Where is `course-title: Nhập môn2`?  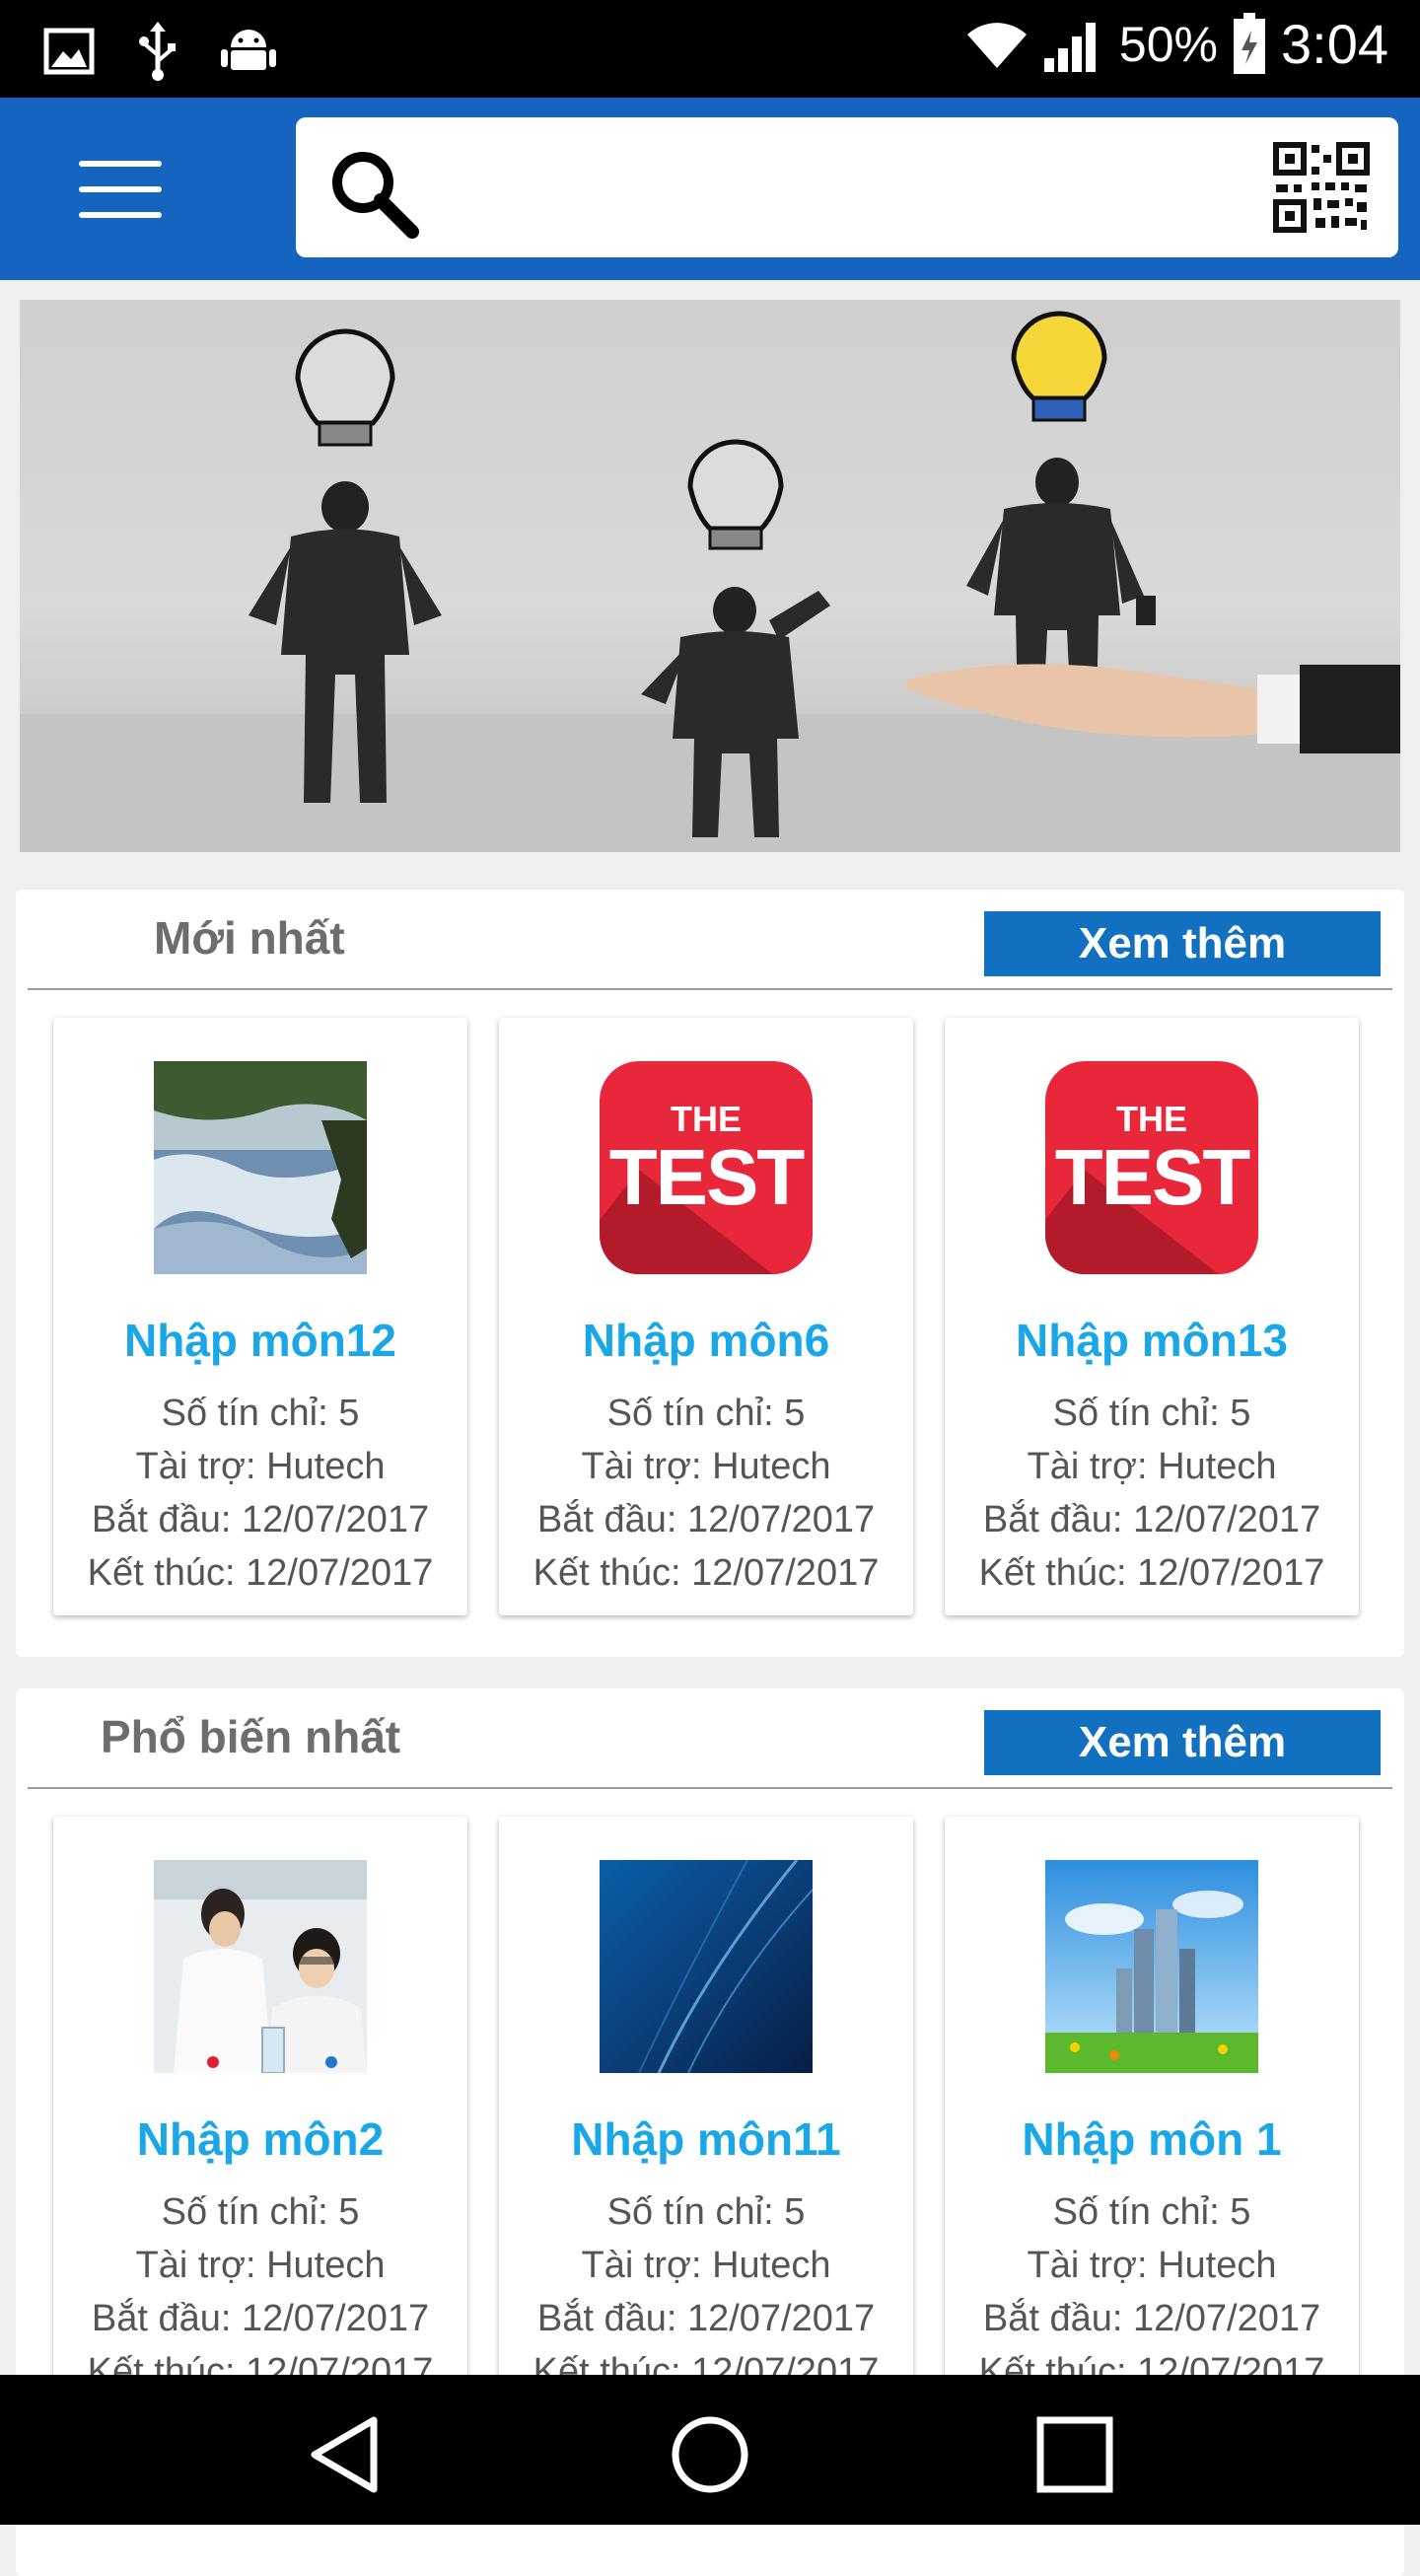 course-title: Nhập môn2 is located at coordinates (260, 2139).